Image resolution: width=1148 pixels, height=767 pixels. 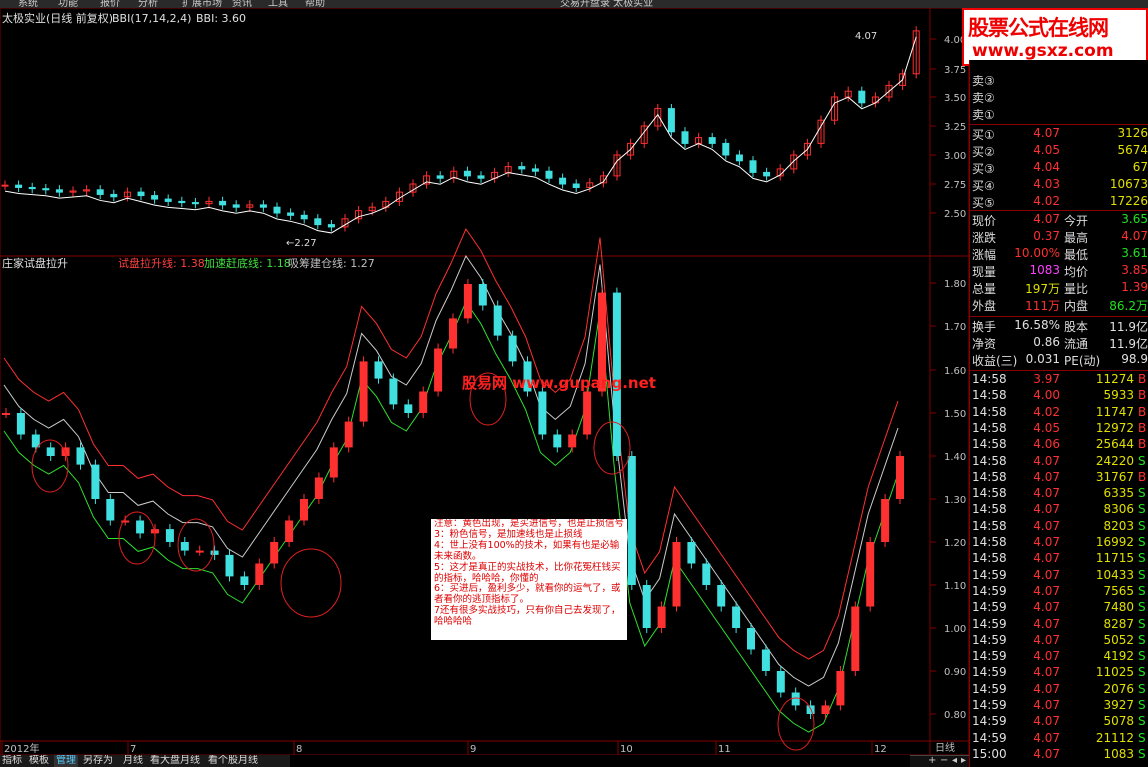 I want to click on menu-item: 扩展市场, so click(x=202, y=4).